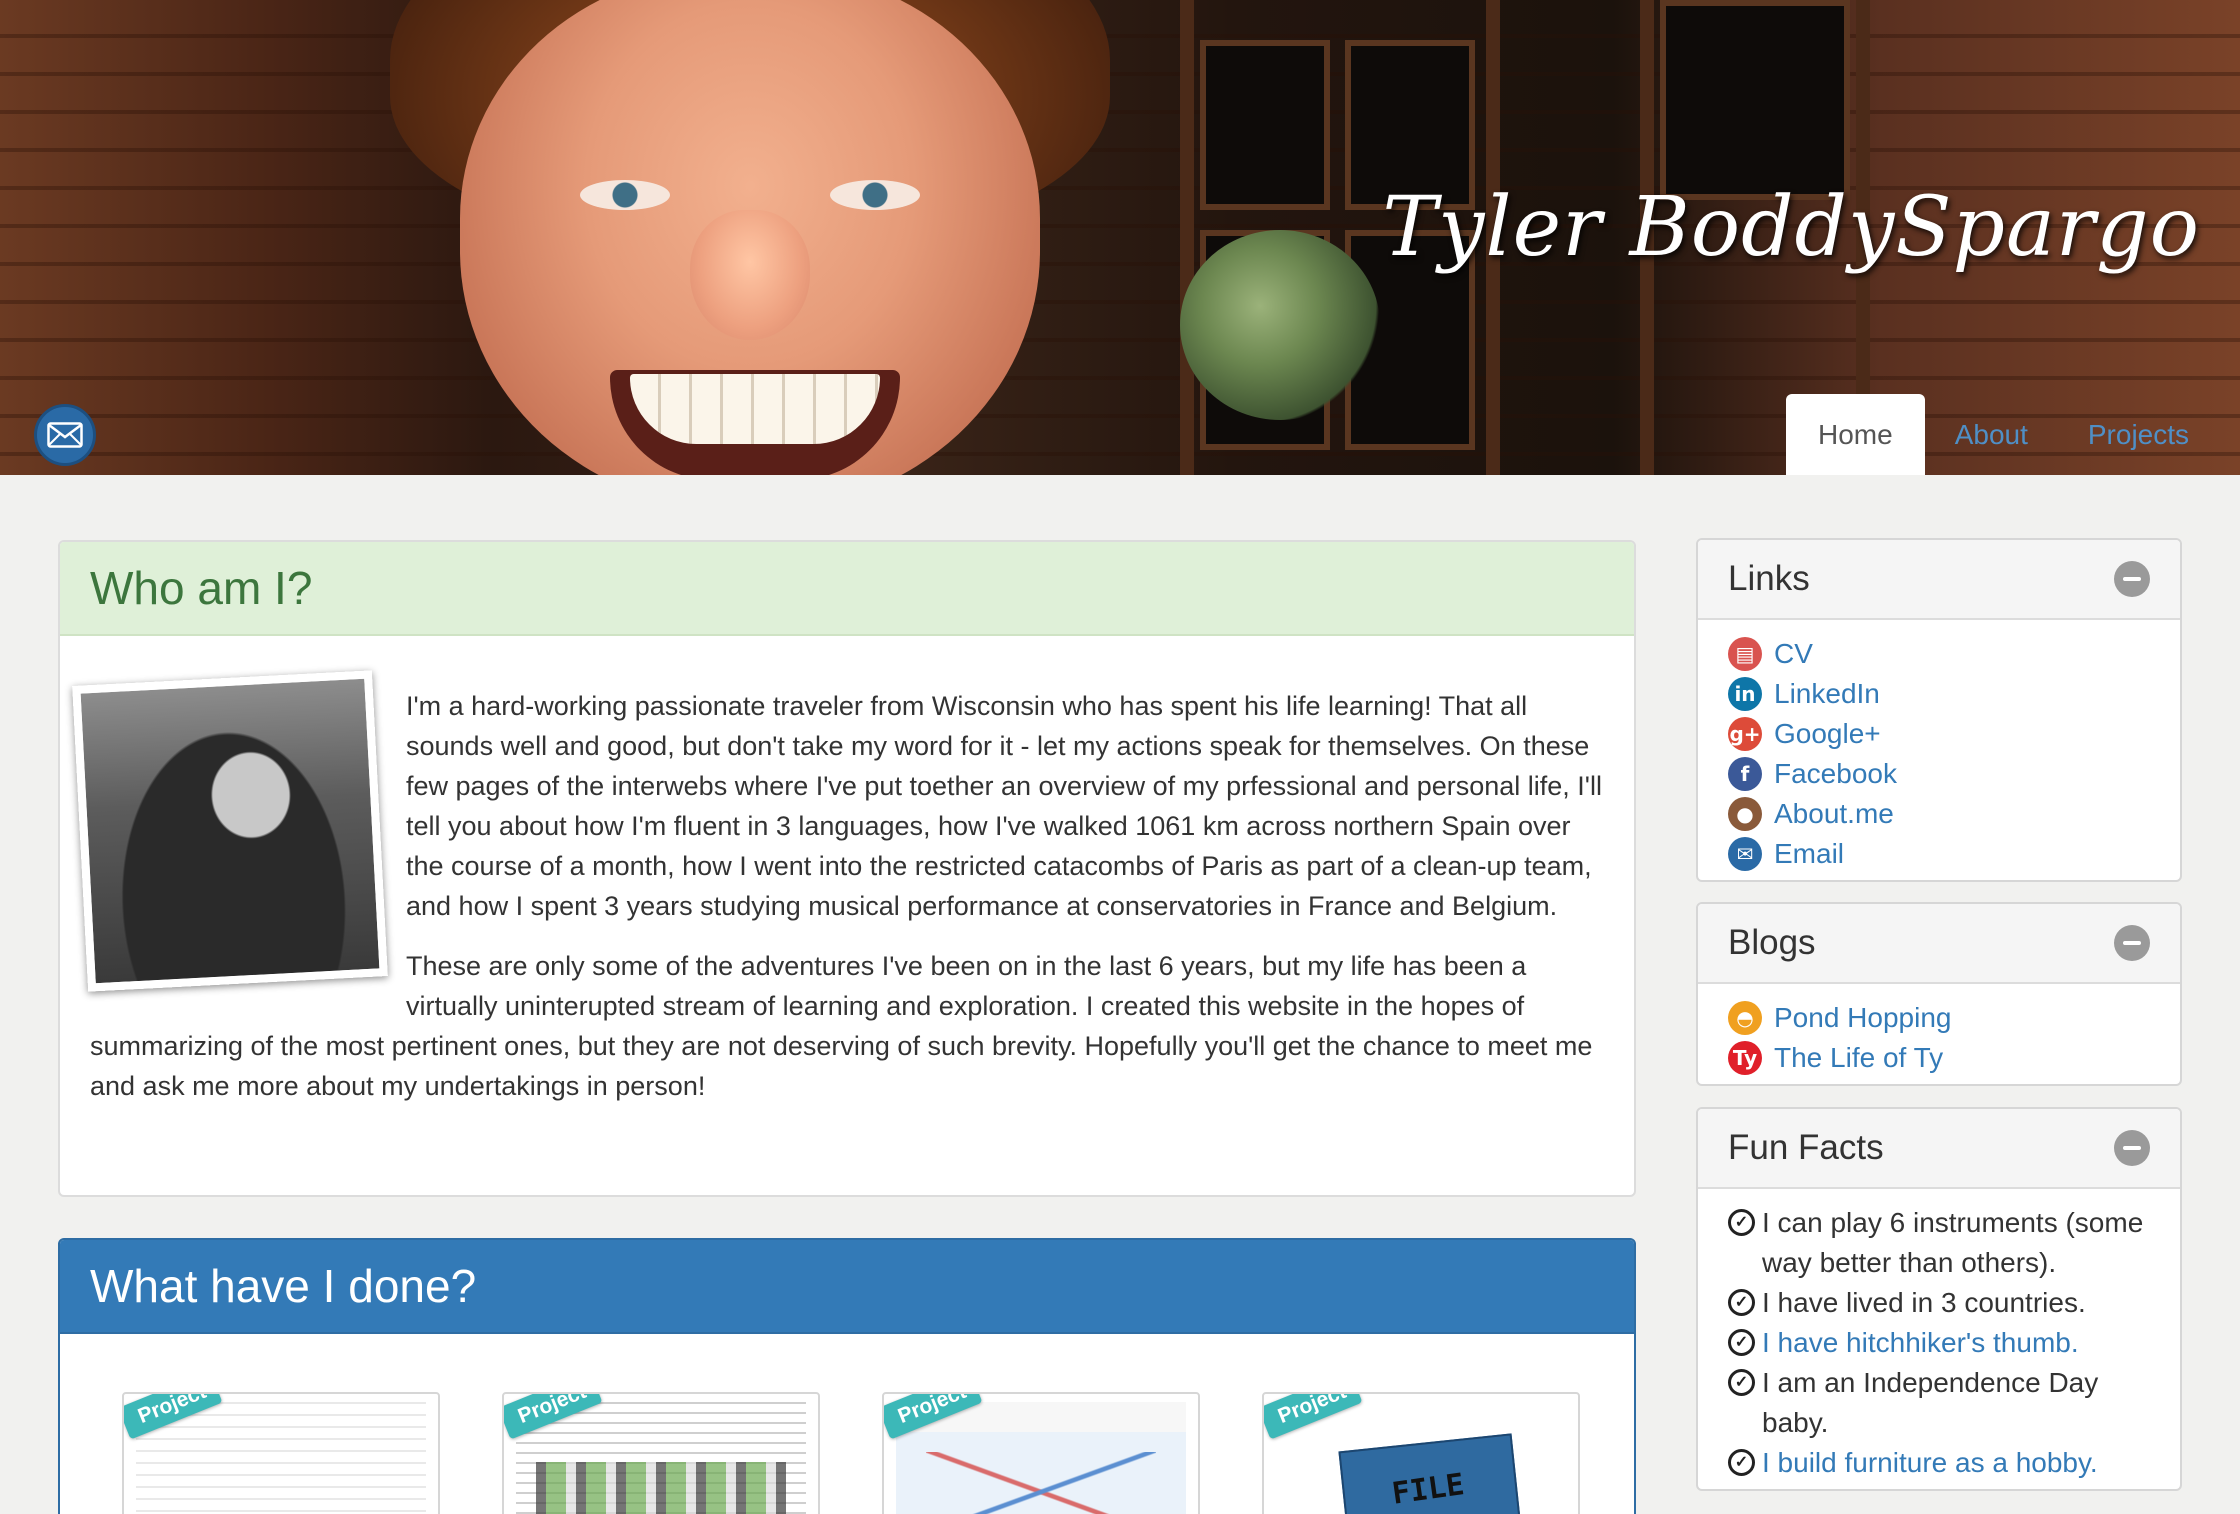 This screenshot has height=1514, width=2240. Describe the element at coordinates (1745, 1058) in the screenshot. I see `life-of-ty-icon: Ty` at that location.